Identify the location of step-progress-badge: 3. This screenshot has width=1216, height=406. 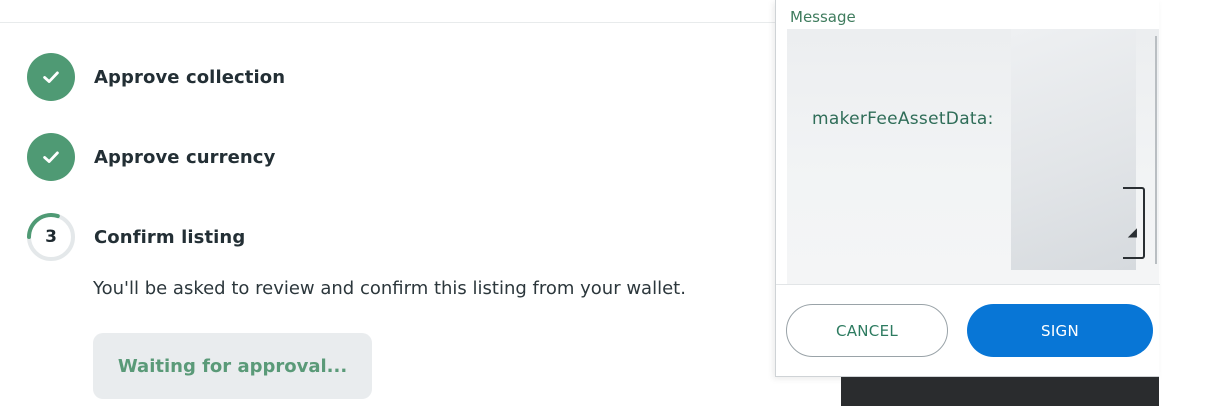
(51, 237).